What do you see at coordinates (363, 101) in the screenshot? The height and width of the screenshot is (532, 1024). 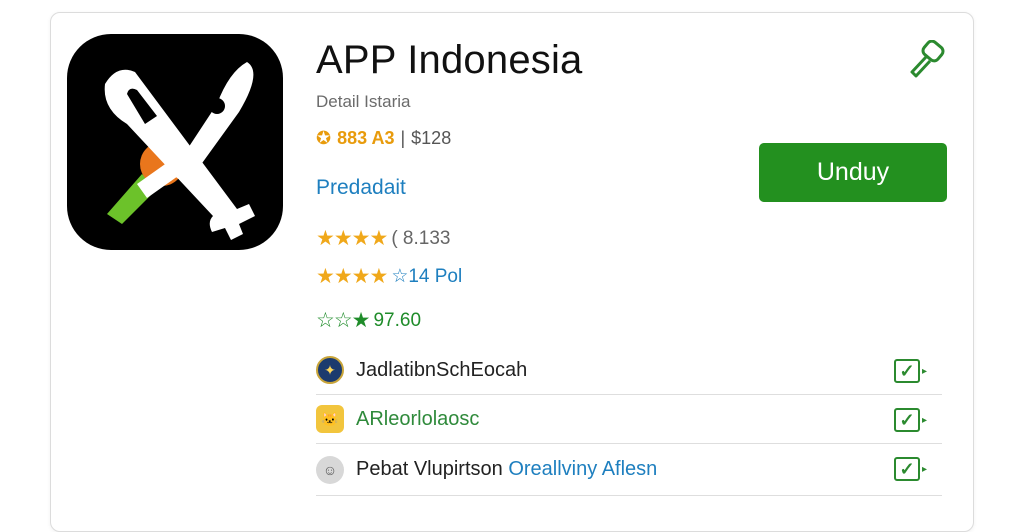 I see `app-subtitle: Detail Istaria` at bounding box center [363, 101].